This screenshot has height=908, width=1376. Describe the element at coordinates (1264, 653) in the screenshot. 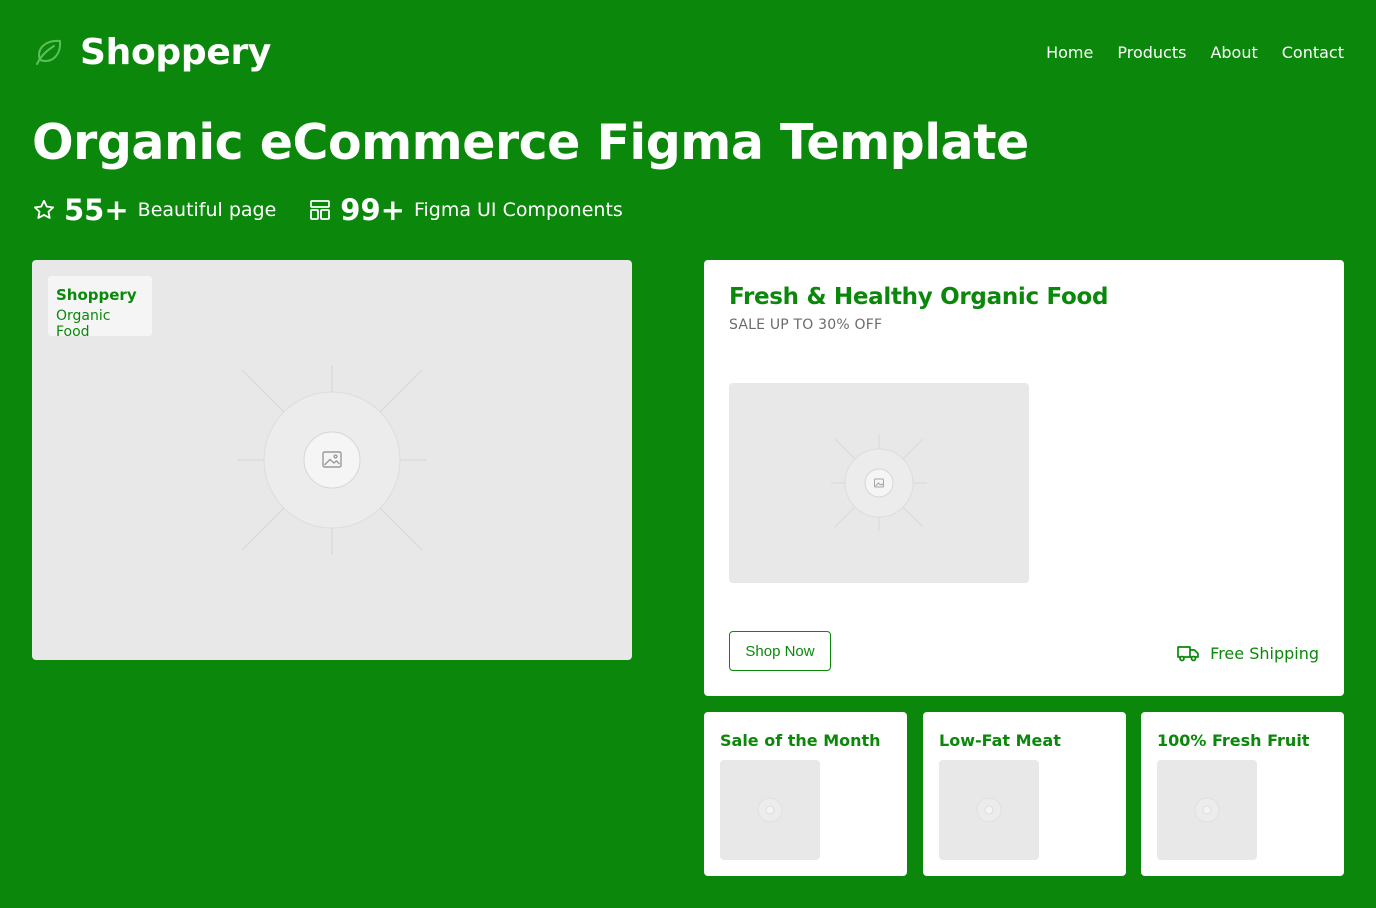

I see `shipping-label: Free Shipping` at that location.